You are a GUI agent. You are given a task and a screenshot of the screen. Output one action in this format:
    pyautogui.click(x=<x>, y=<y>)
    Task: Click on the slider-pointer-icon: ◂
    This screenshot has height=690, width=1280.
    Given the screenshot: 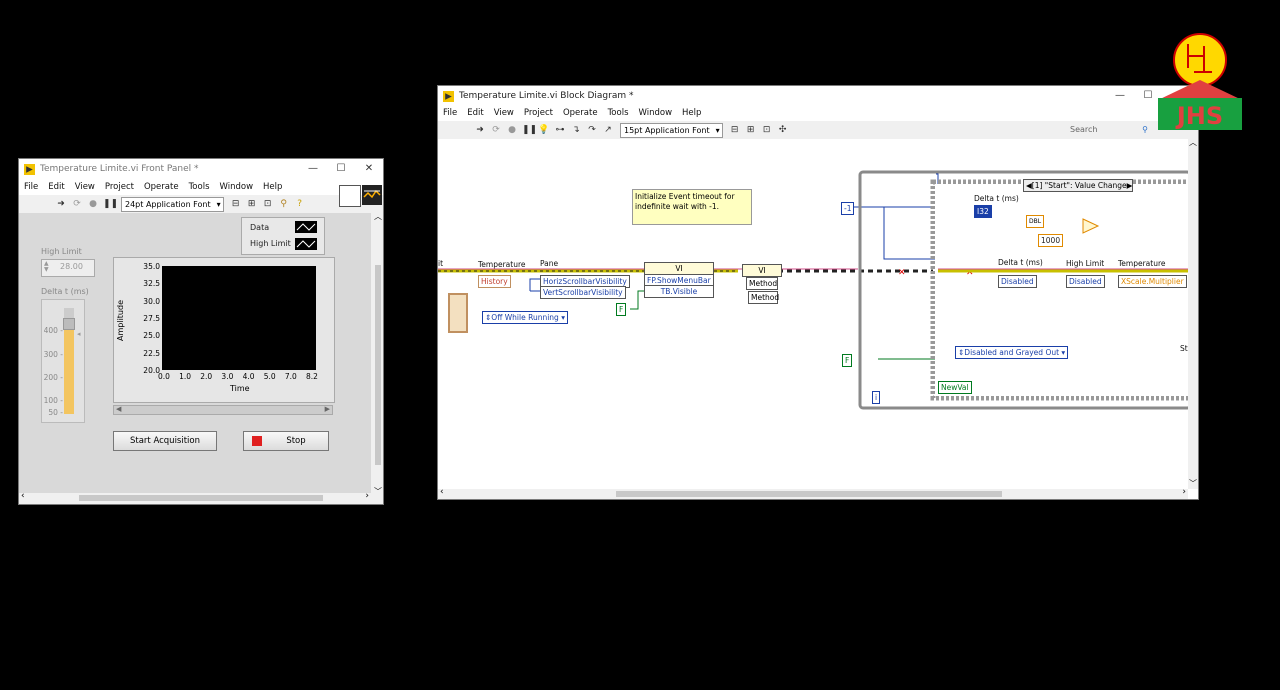 What is the action you would take?
    pyautogui.click(x=79, y=334)
    